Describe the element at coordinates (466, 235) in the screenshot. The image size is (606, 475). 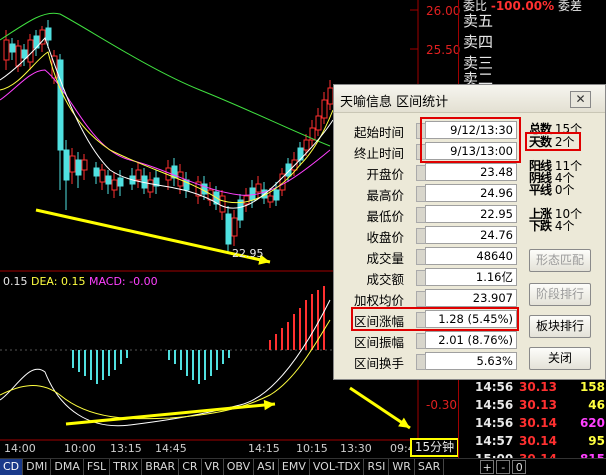
I see `close-price-field: 24.76` at that location.